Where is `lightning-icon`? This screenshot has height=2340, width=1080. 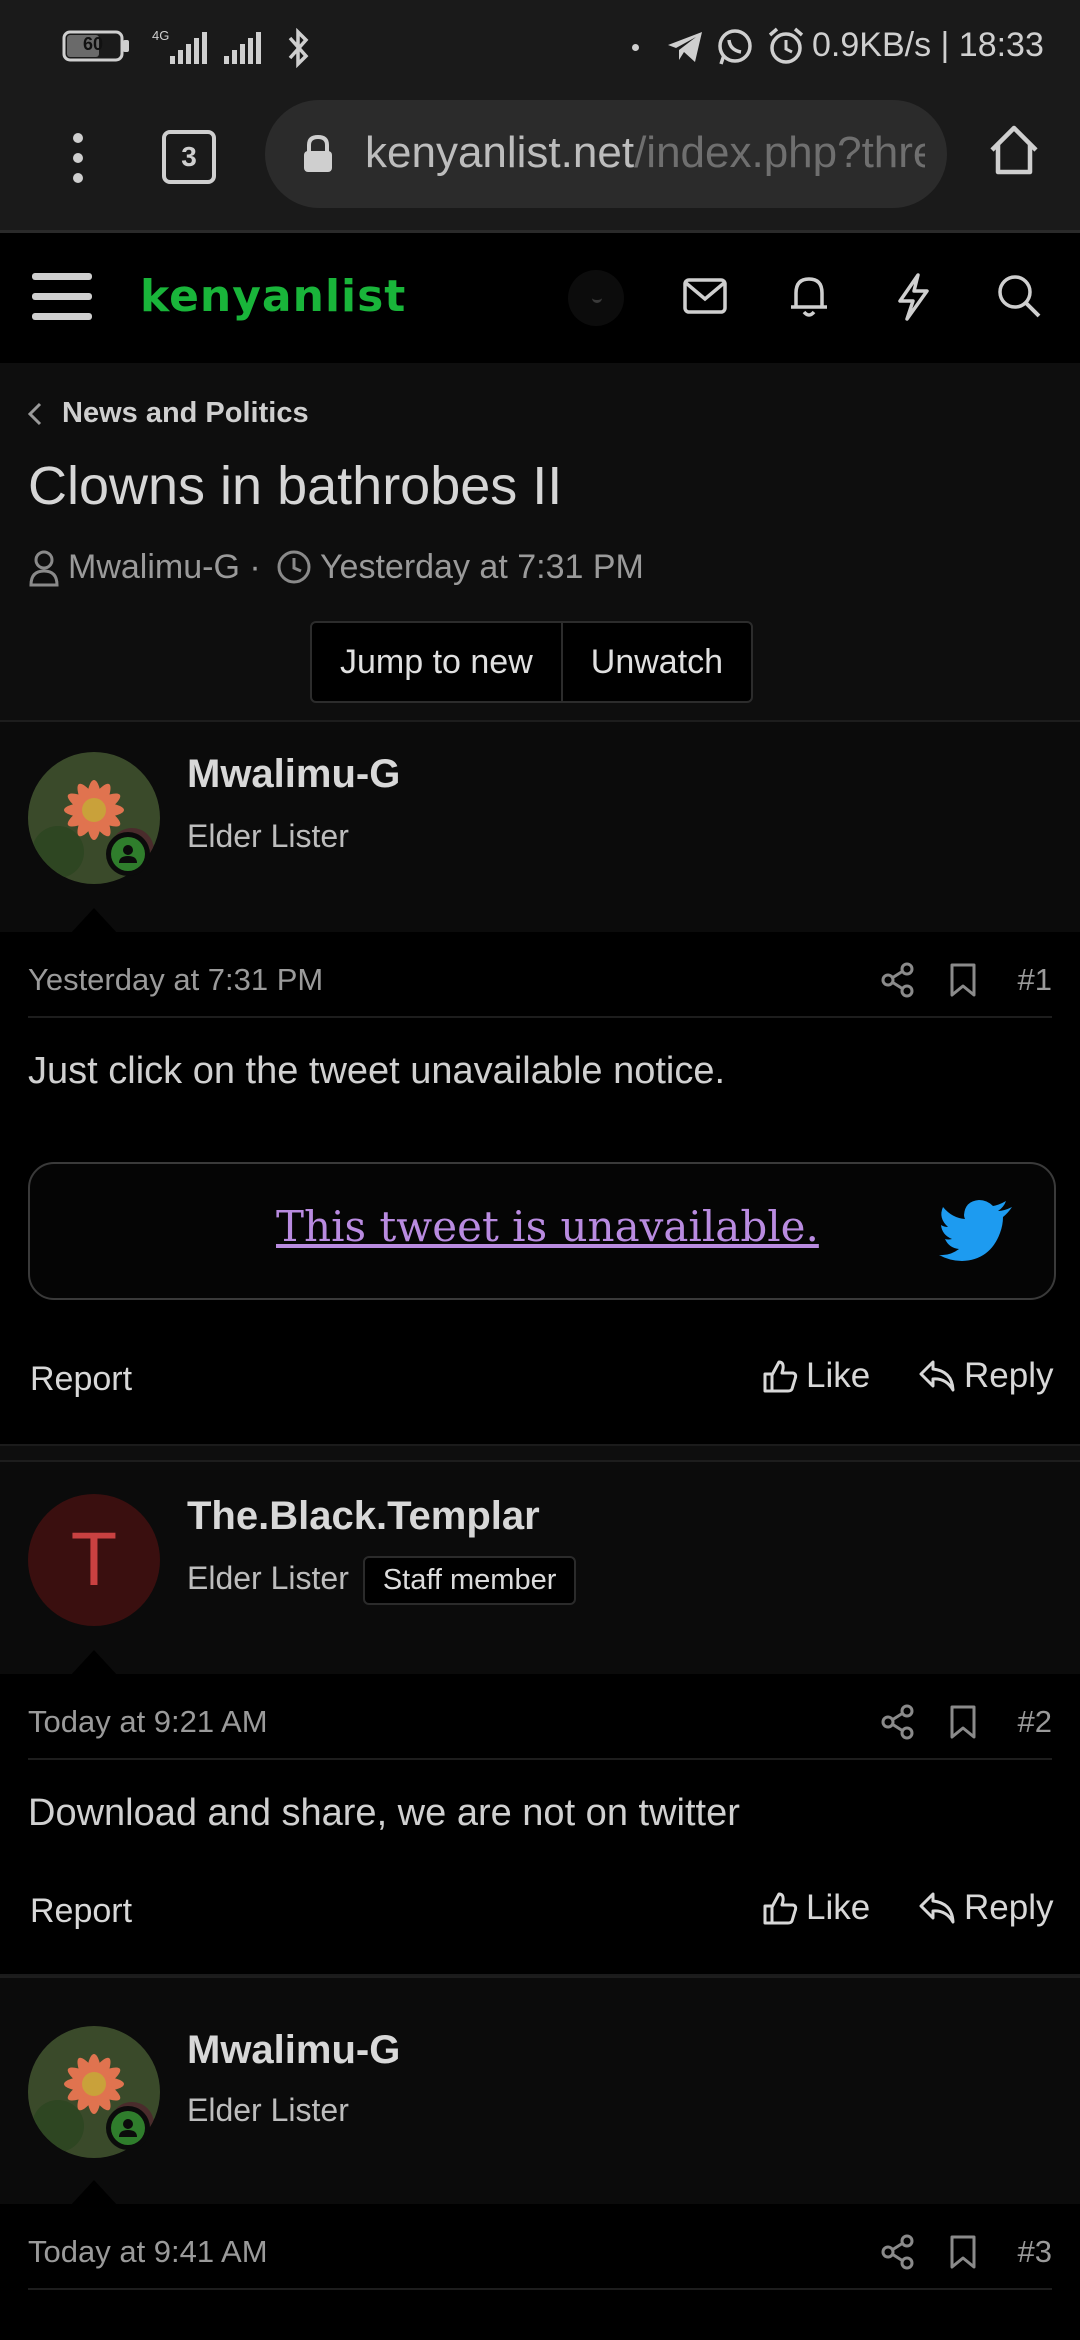 lightning-icon is located at coordinates (913, 297).